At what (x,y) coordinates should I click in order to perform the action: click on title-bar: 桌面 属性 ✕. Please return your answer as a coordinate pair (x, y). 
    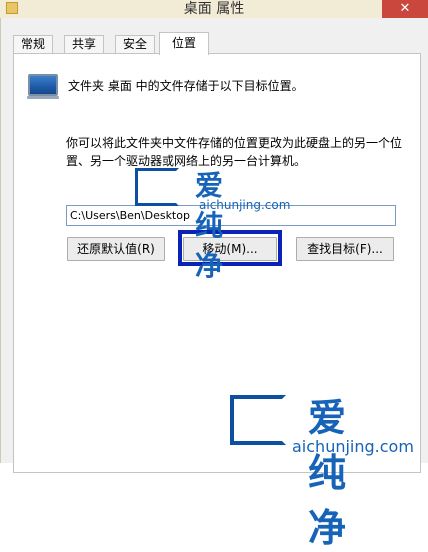
    Looking at the image, I should click on (214, 9).